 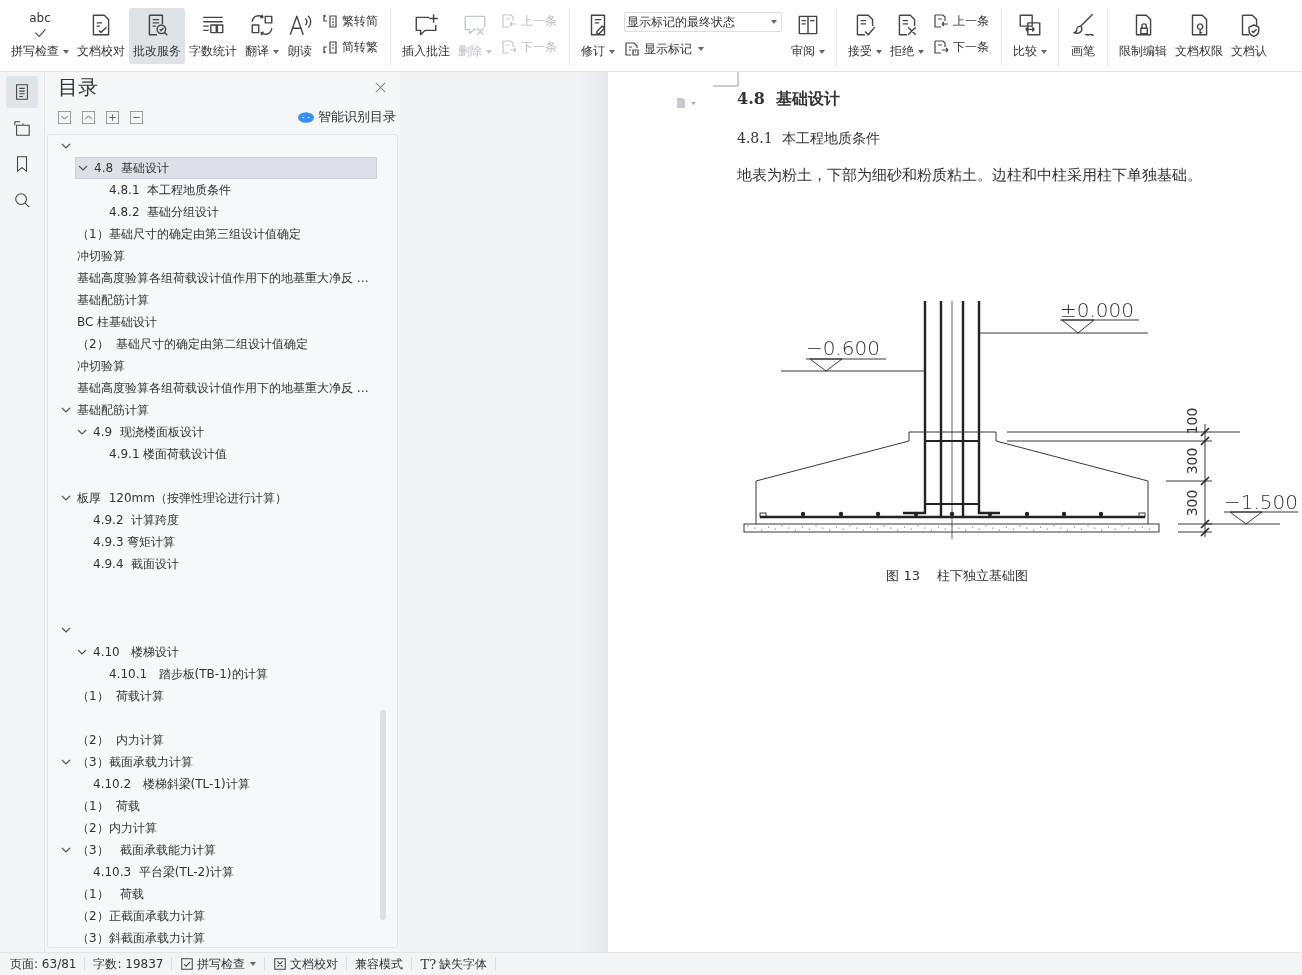 I want to click on toc-item: （1）基础尺寸的确定由第三组设计值确定, so click(x=218, y=234).